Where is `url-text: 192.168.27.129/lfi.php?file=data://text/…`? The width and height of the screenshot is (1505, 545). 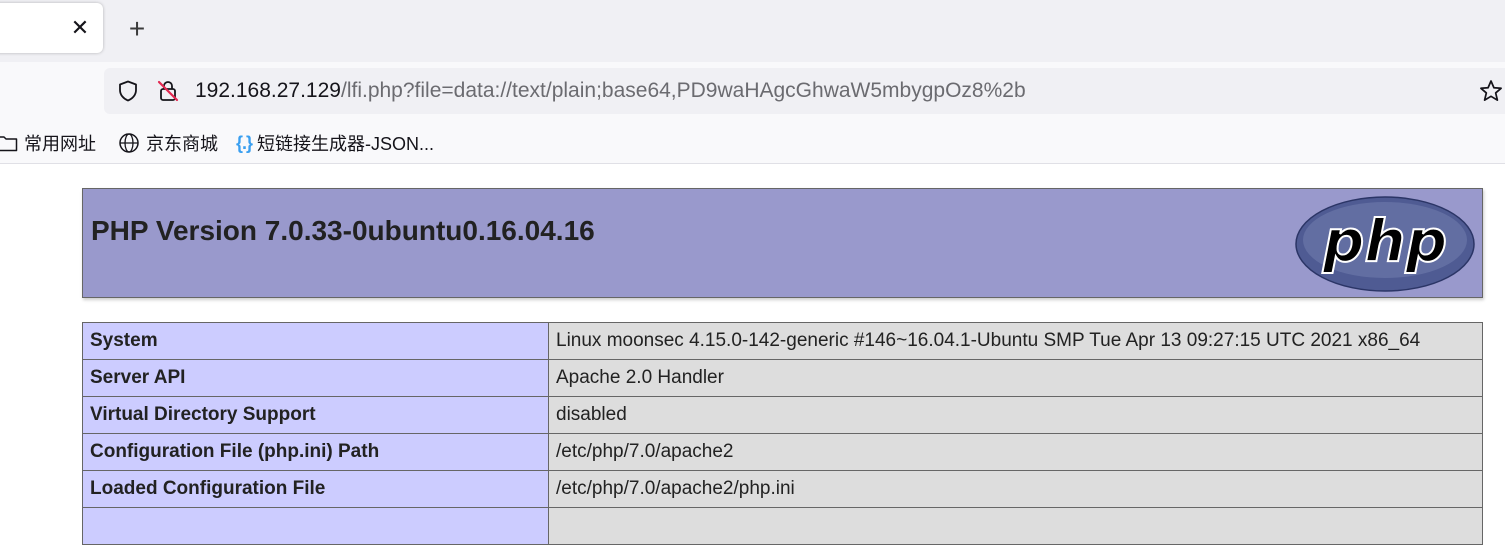
url-text: 192.168.27.129/lfi.php?file=data://text/… is located at coordinates (610, 91).